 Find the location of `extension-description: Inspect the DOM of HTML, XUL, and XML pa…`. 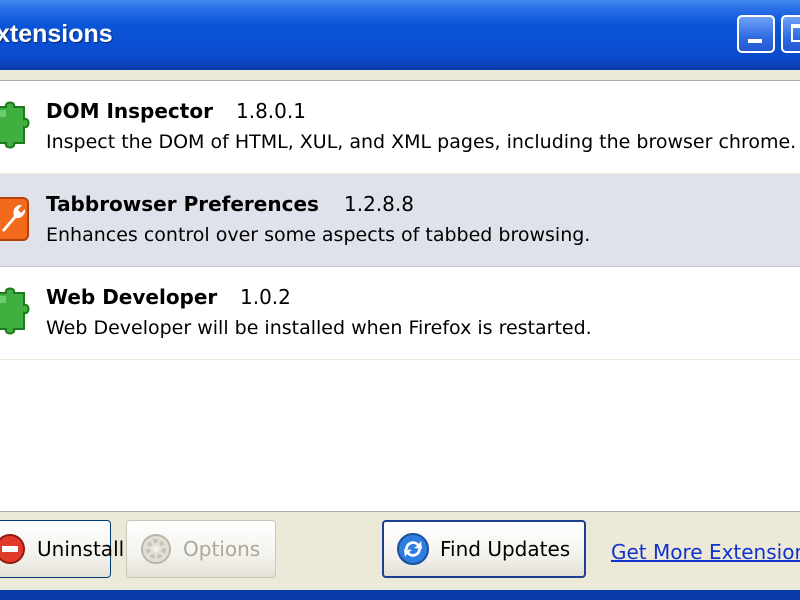

extension-description: Inspect the DOM of HTML, XUL, and XML pa… is located at coordinates (421, 142).